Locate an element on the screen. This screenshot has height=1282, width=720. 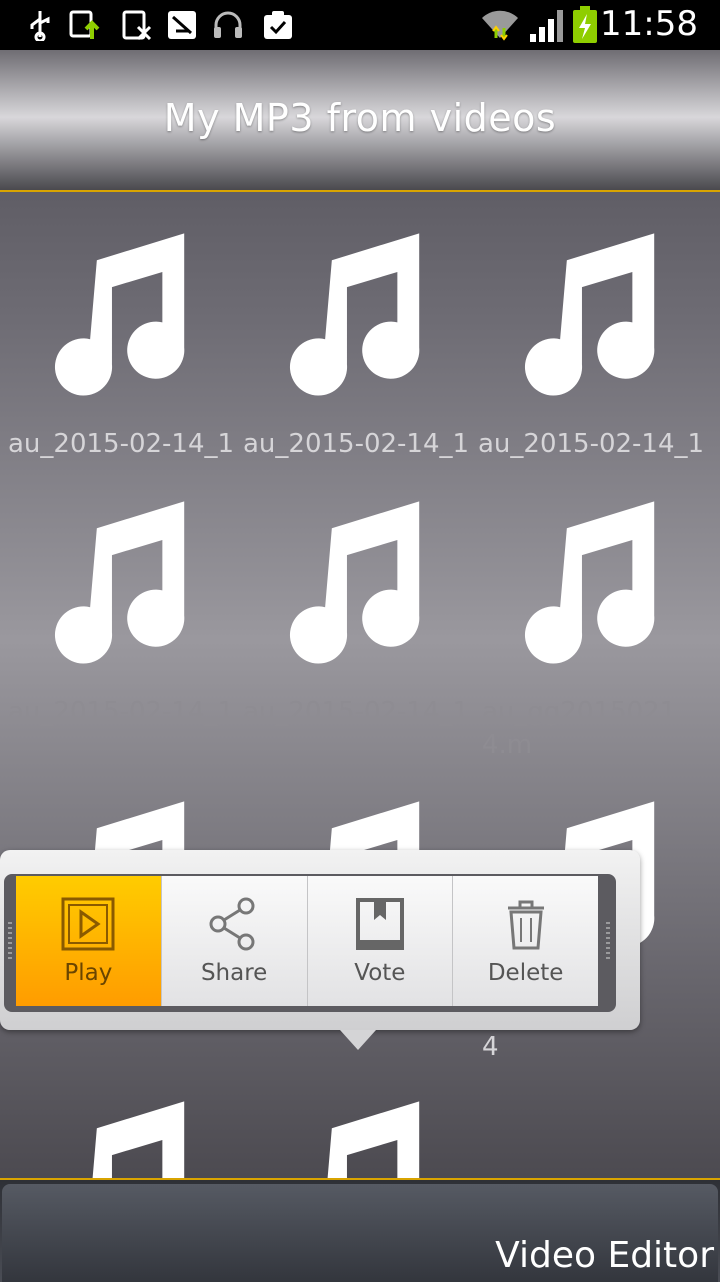
share-icon is located at coordinates (232, 924).